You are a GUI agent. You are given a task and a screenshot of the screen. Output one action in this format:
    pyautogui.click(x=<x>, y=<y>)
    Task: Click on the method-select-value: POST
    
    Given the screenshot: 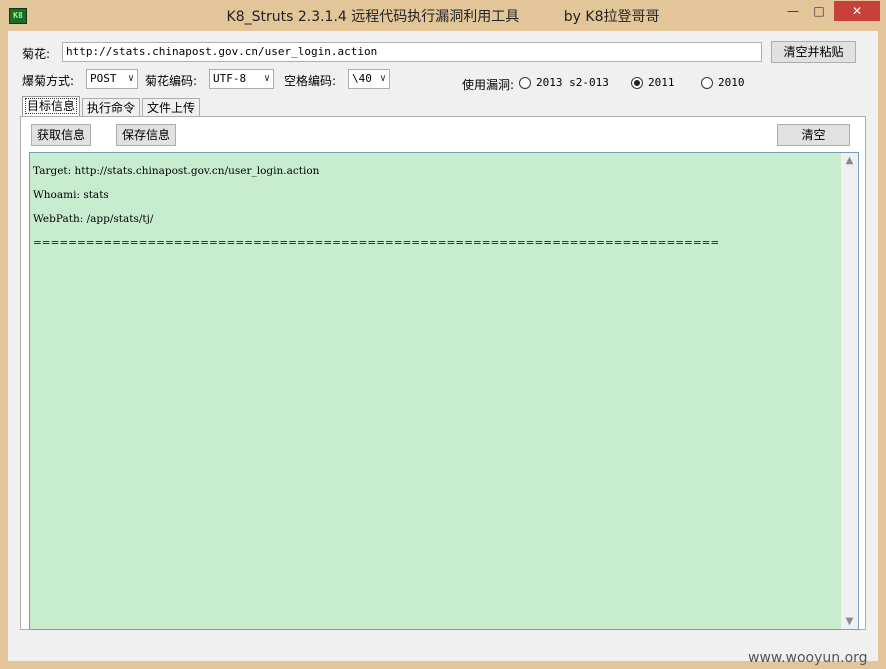 What is the action you would take?
    pyautogui.click(x=103, y=78)
    